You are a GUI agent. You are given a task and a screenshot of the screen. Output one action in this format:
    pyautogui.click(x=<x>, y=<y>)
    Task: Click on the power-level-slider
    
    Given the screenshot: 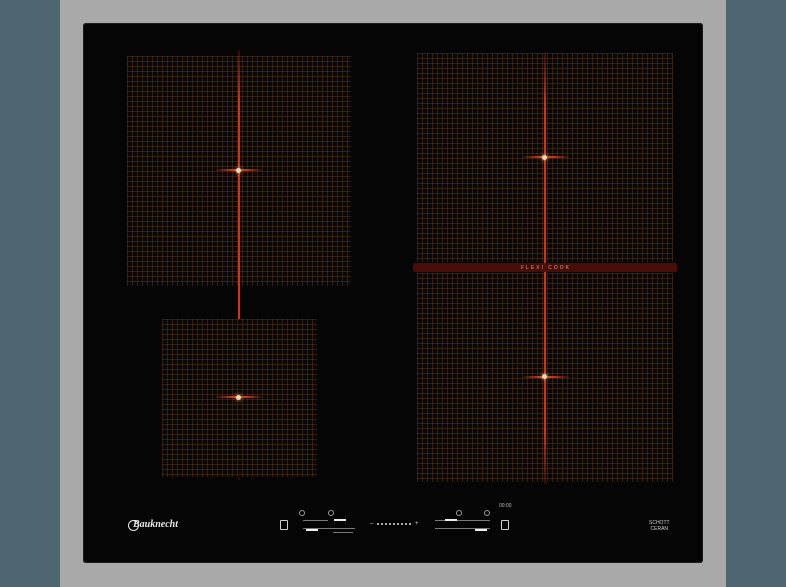 What is the action you would take?
    pyautogui.click(x=398, y=524)
    